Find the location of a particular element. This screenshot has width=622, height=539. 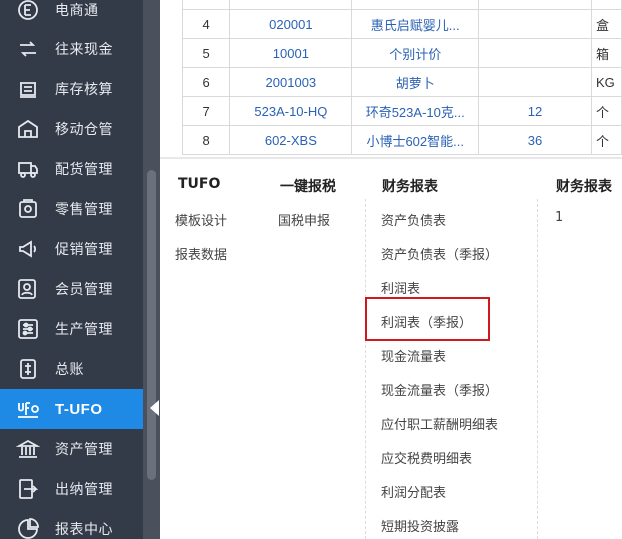

sidebar-item-distribution: 配货管理 is located at coordinates (71, 169).